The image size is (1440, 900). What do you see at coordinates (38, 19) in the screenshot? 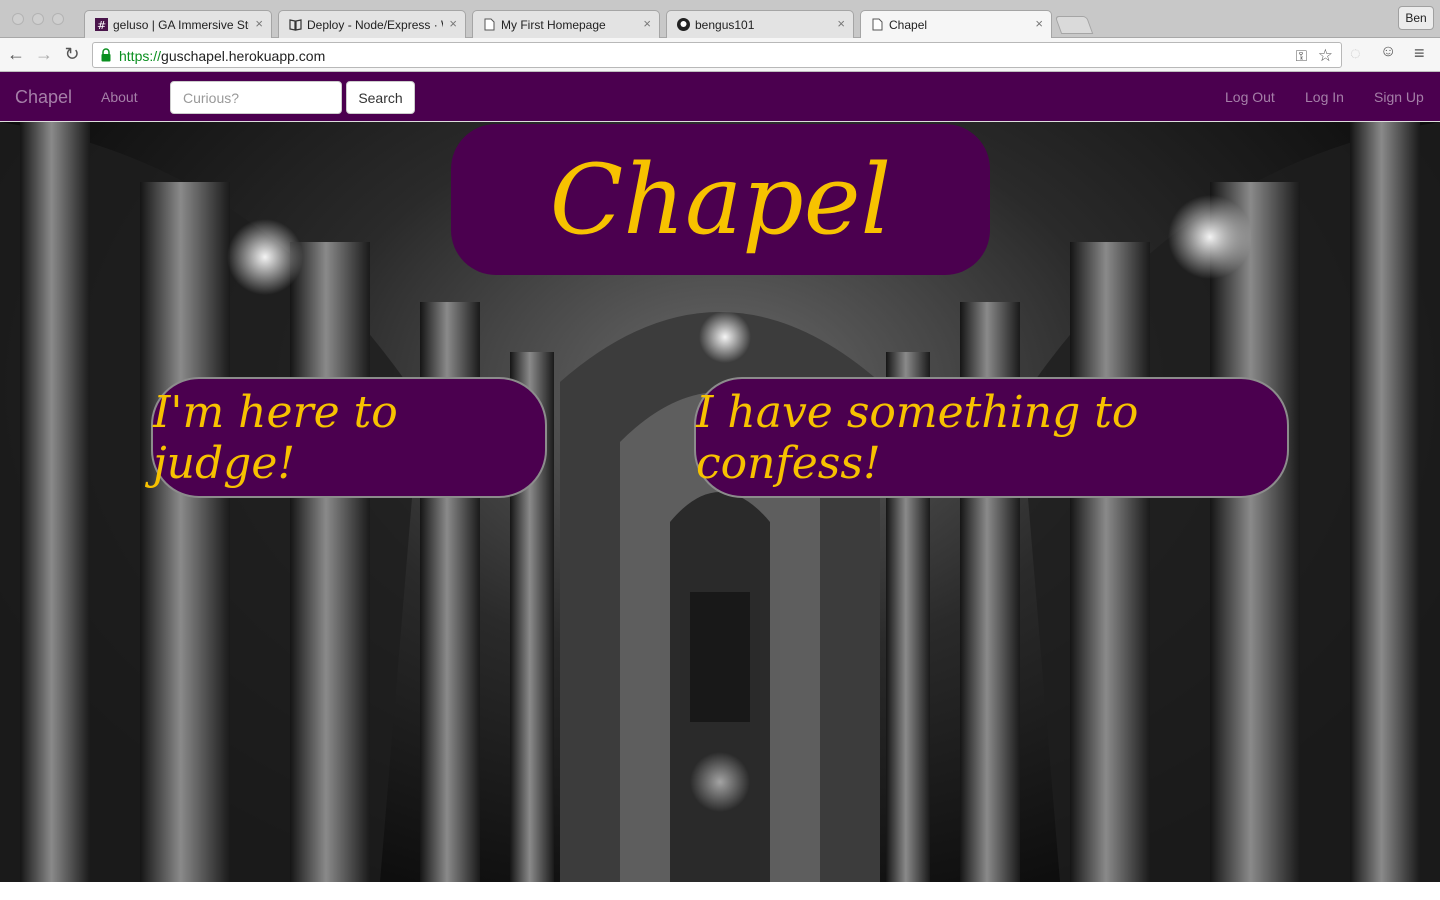
I see `window-minimize-dot` at bounding box center [38, 19].